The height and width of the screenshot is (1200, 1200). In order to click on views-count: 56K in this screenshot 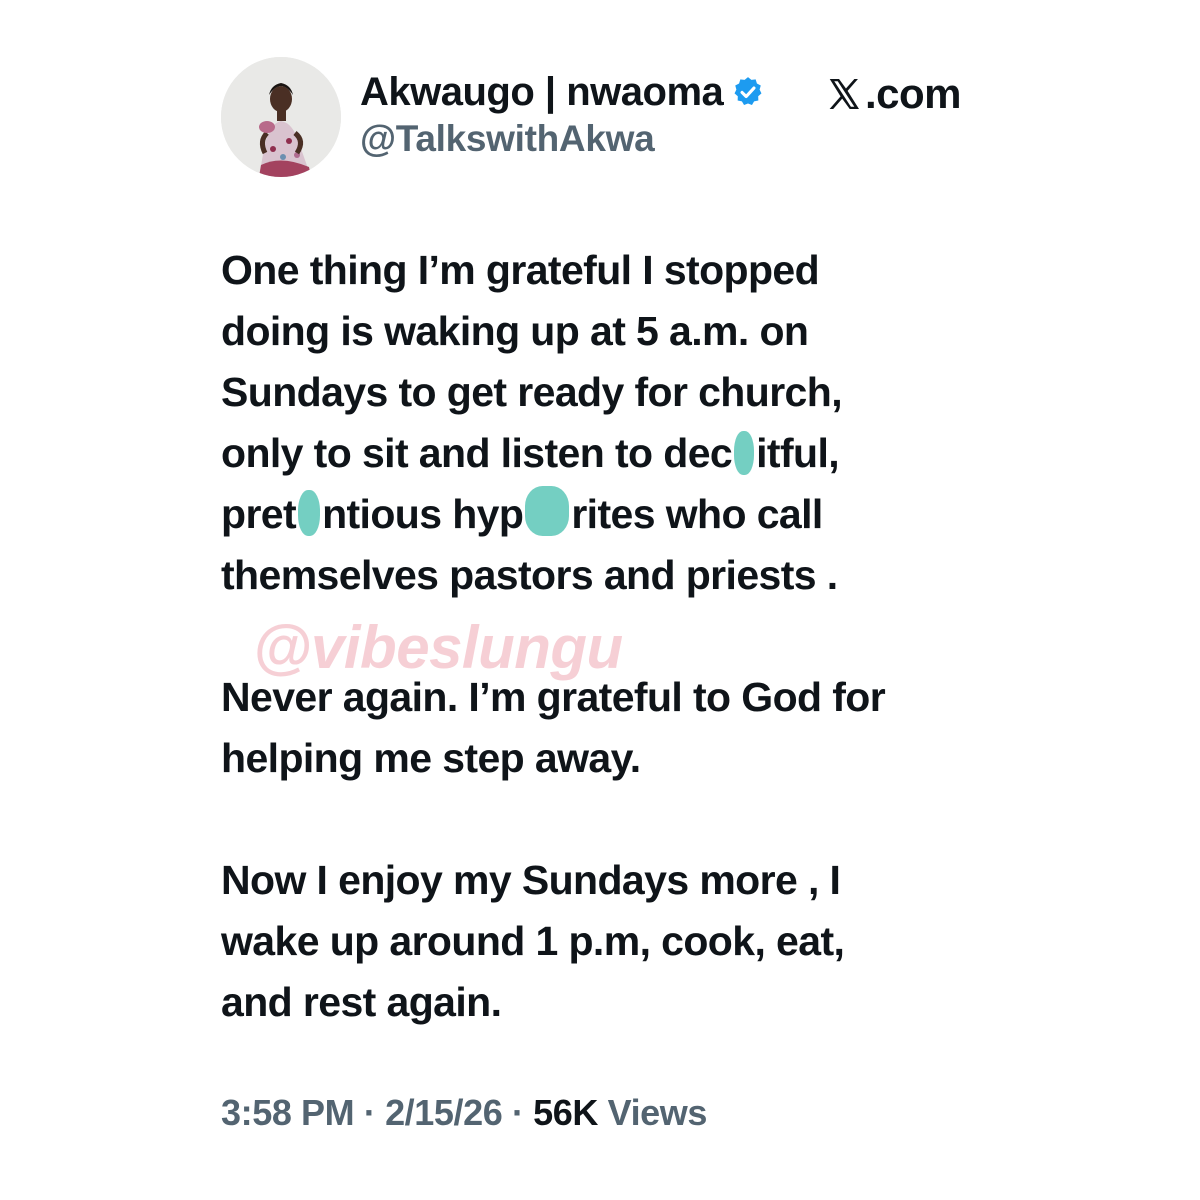, I will do `click(565, 1112)`.